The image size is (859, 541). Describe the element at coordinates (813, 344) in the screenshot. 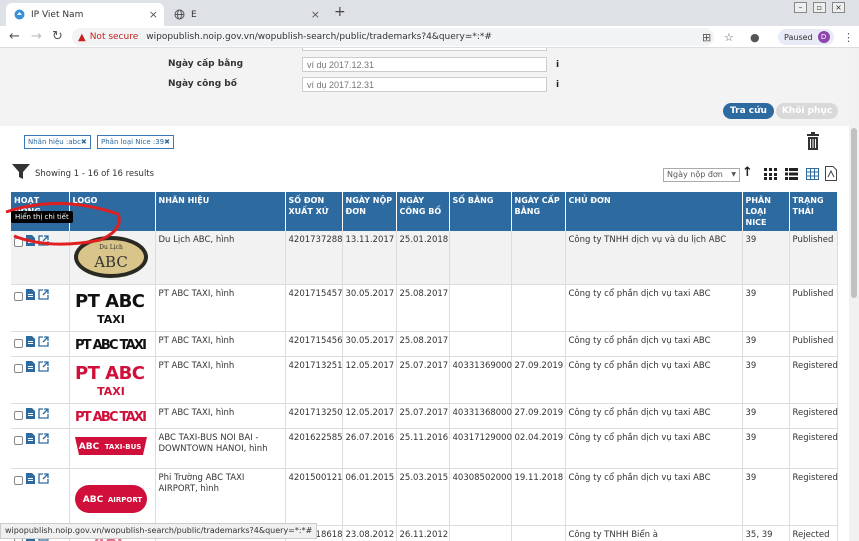

I see `cell-status: Published` at that location.